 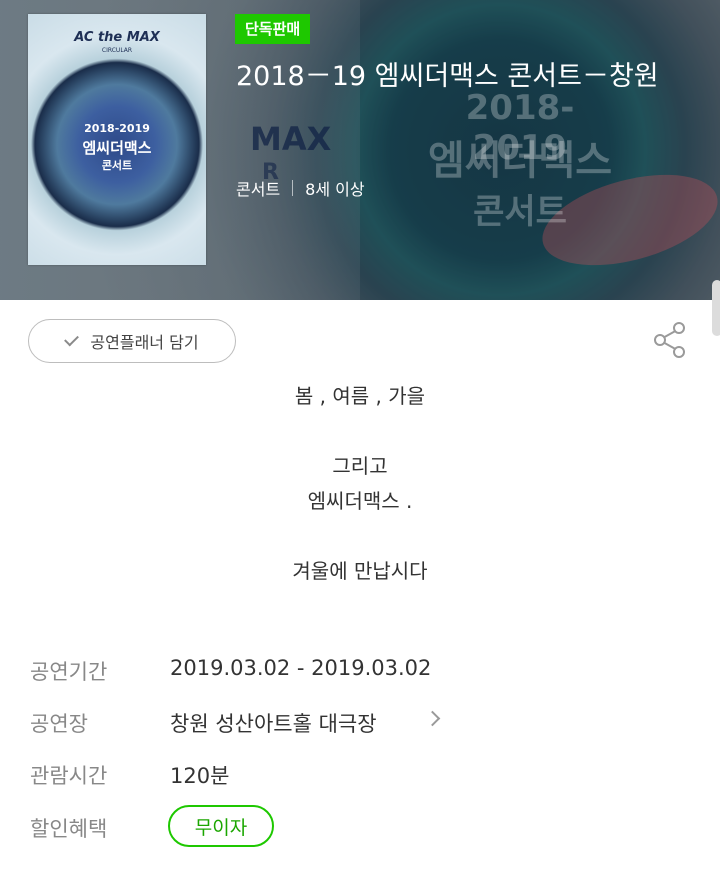 I want to click on chevron-right-icon, so click(x=432, y=718).